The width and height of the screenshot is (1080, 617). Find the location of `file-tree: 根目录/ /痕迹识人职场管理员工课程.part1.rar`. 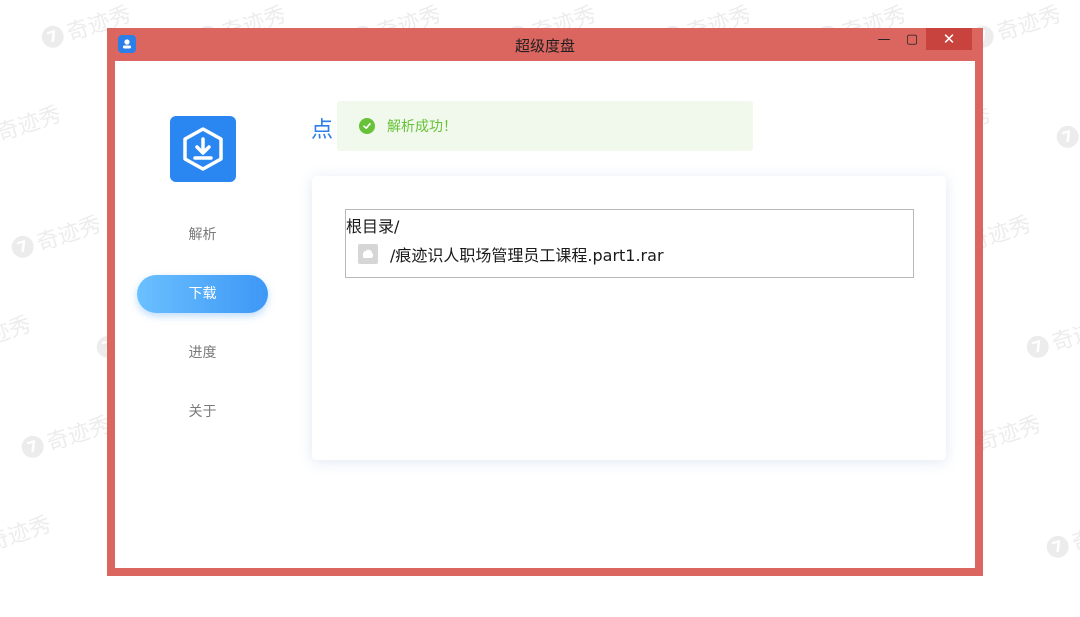

file-tree: 根目录/ /痕迹识人职场管理员工课程.part1.rar is located at coordinates (629, 243).